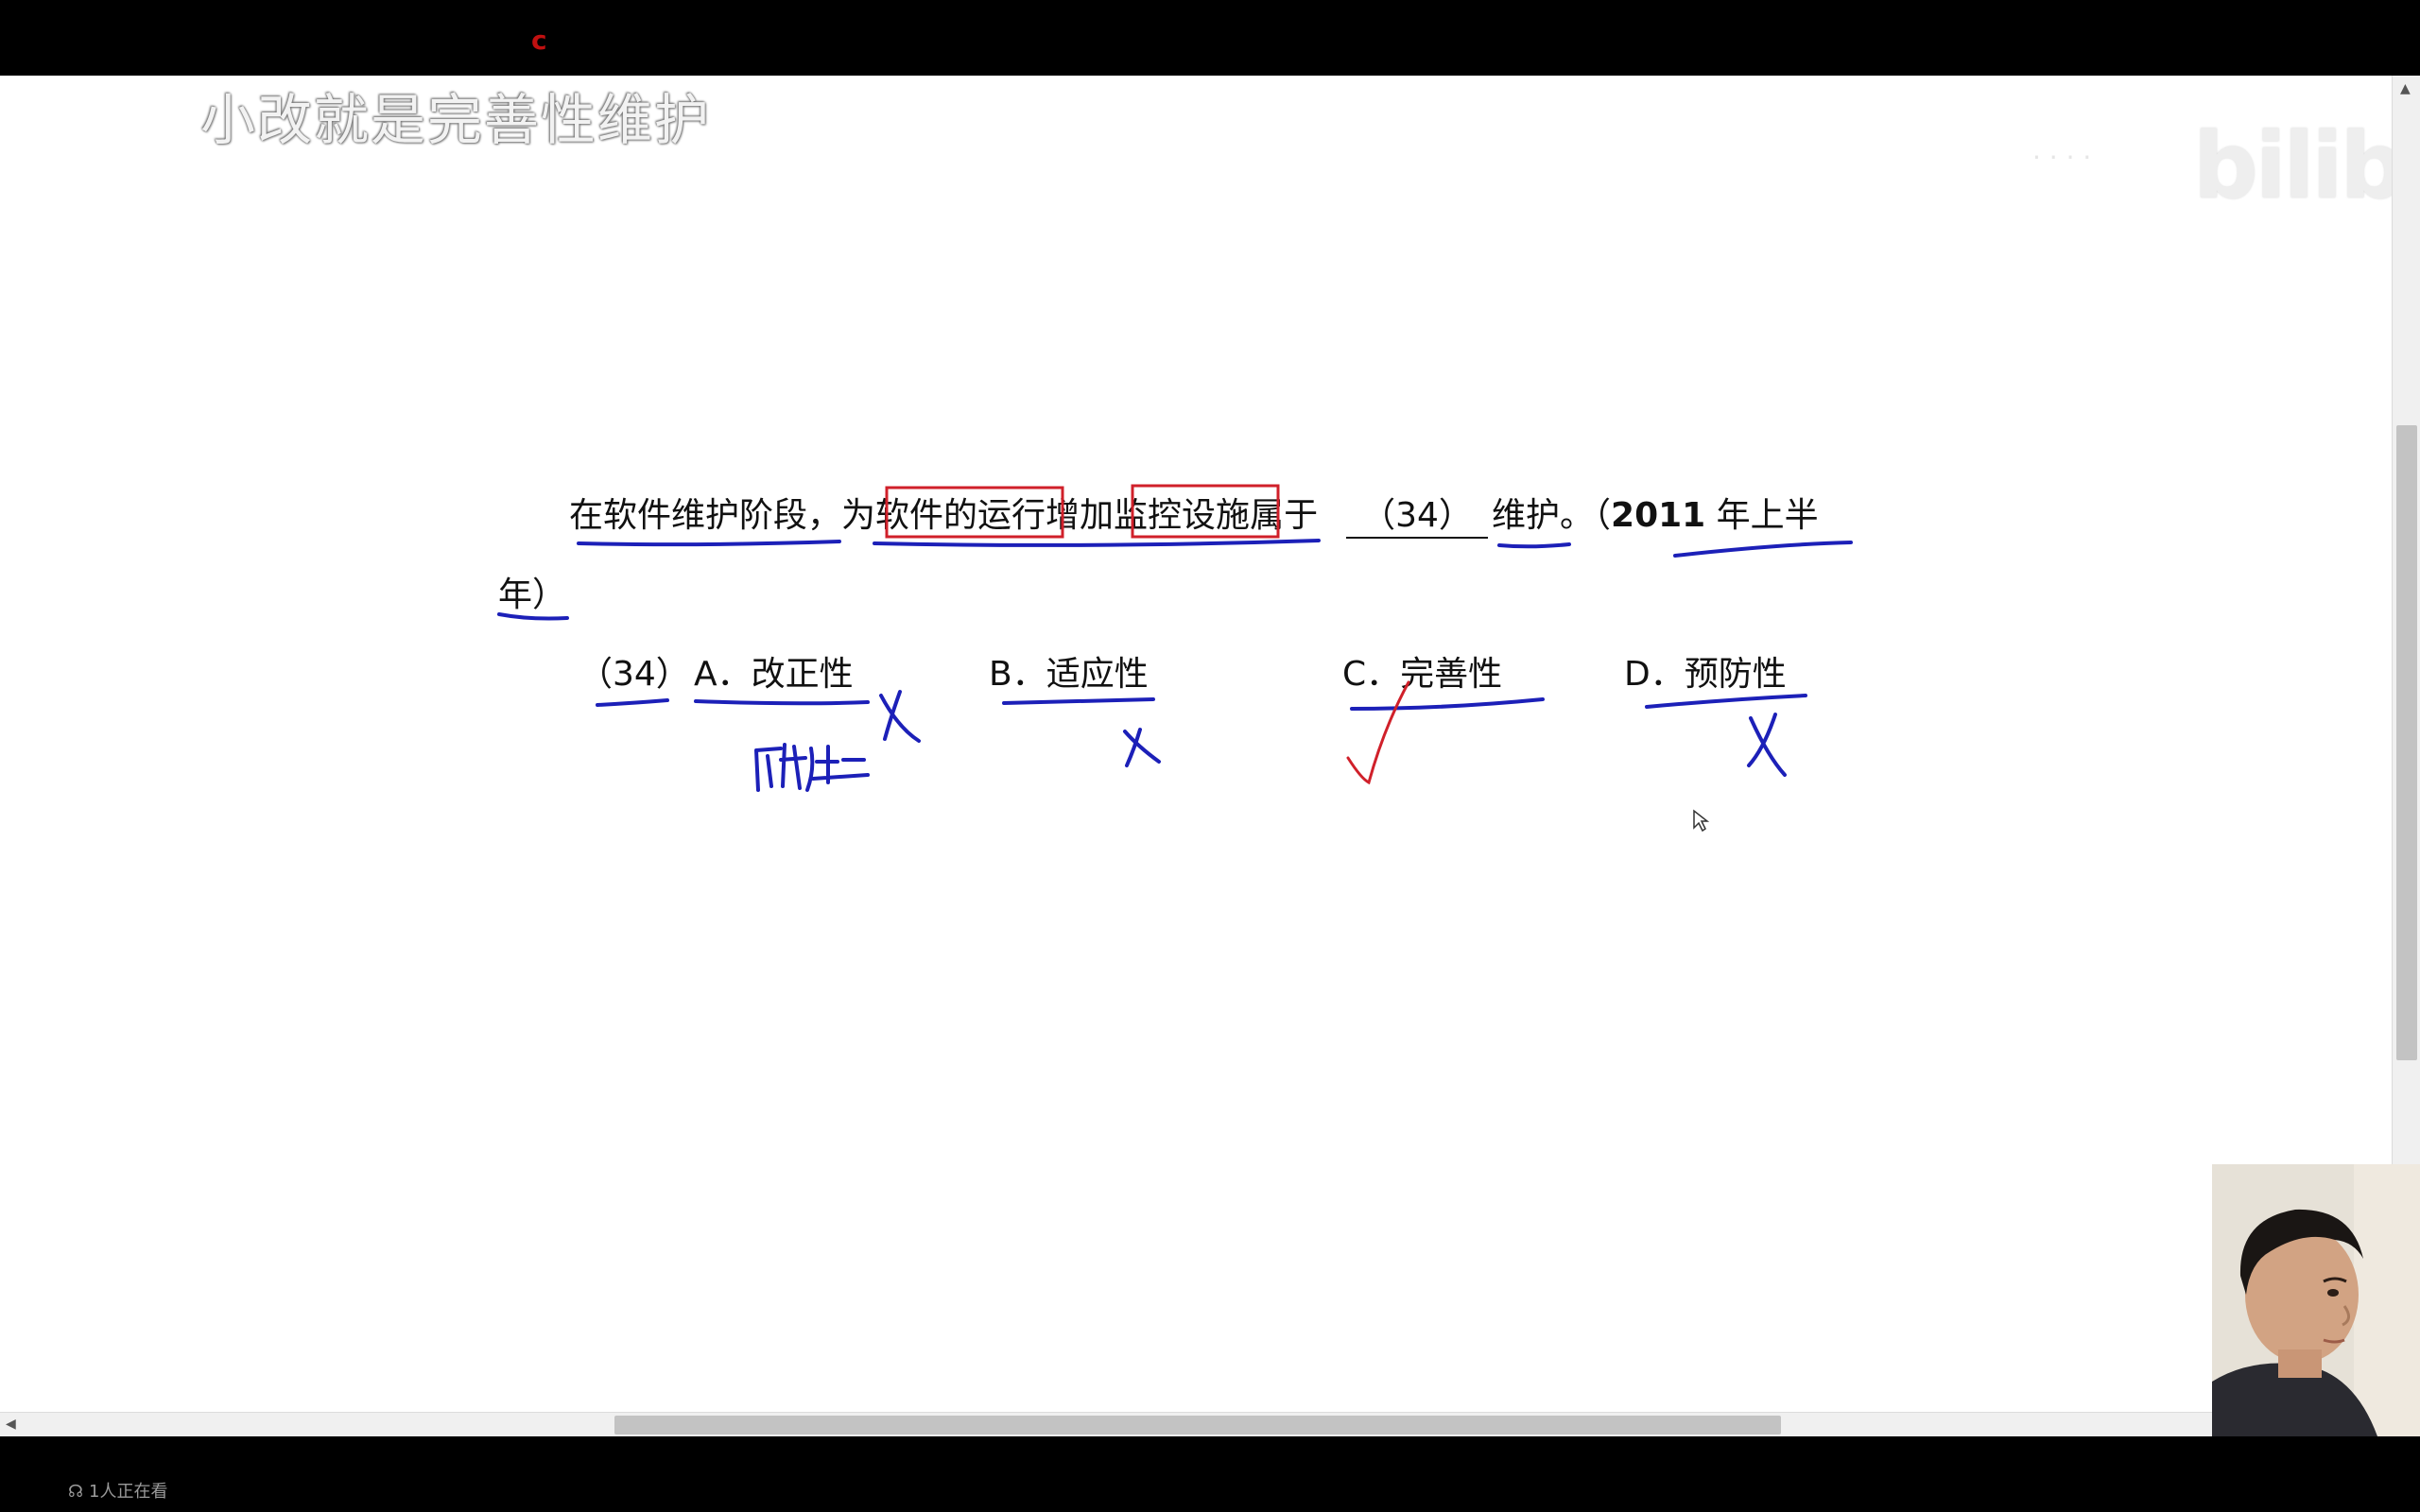 This screenshot has width=2420, height=1512. What do you see at coordinates (1284, 515) in the screenshot?
I see `question-segment: 属于` at bounding box center [1284, 515].